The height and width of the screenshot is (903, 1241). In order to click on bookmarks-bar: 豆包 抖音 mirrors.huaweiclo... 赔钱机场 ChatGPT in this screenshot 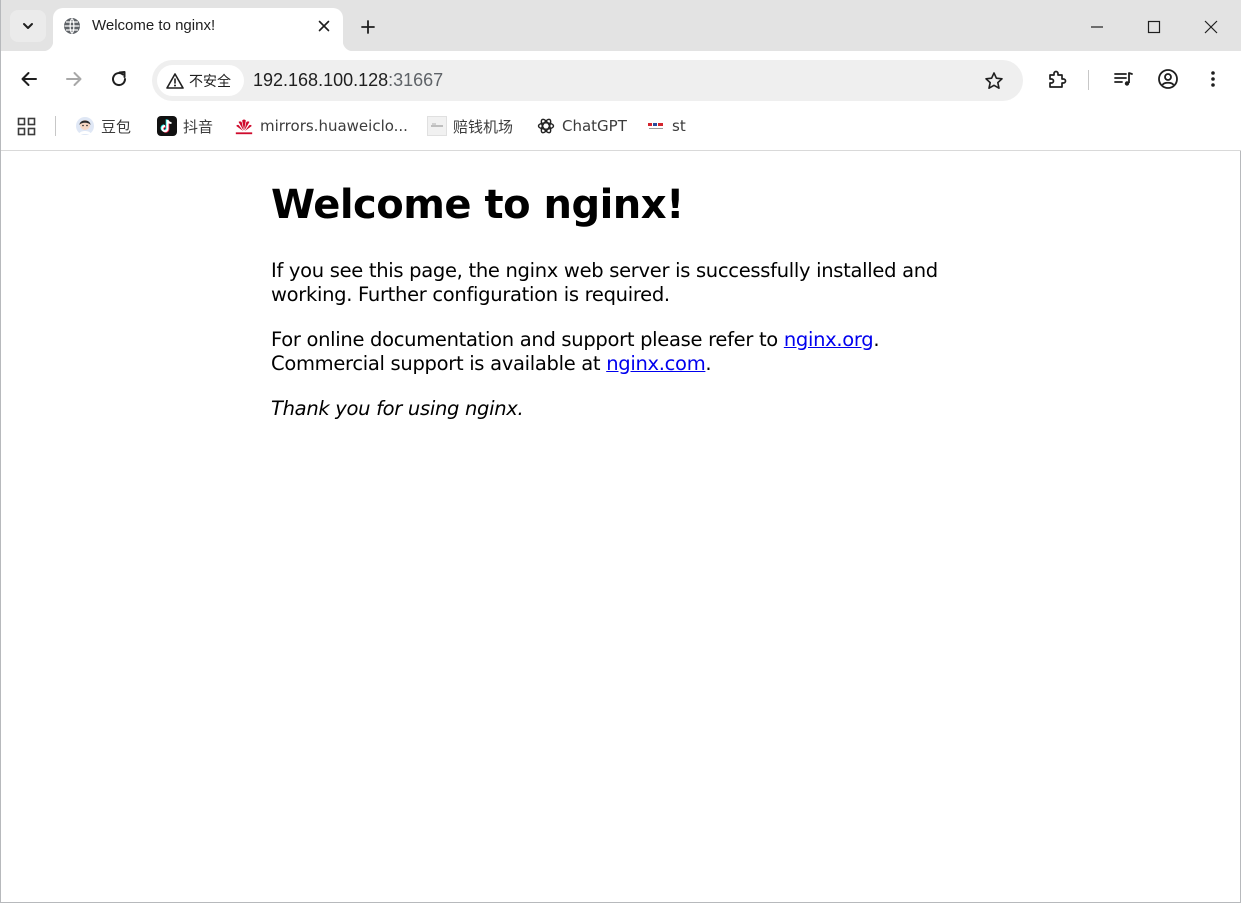, I will do `click(621, 129)`.